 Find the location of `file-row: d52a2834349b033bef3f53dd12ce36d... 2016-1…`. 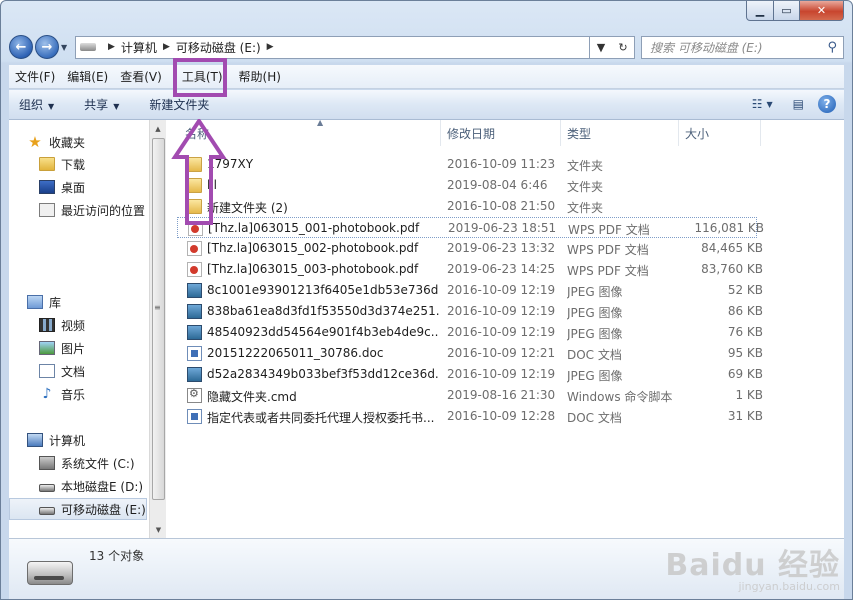

file-row: d52a2834349b033bef3f53dd12ce36d... 2016-1… is located at coordinates (470, 374).